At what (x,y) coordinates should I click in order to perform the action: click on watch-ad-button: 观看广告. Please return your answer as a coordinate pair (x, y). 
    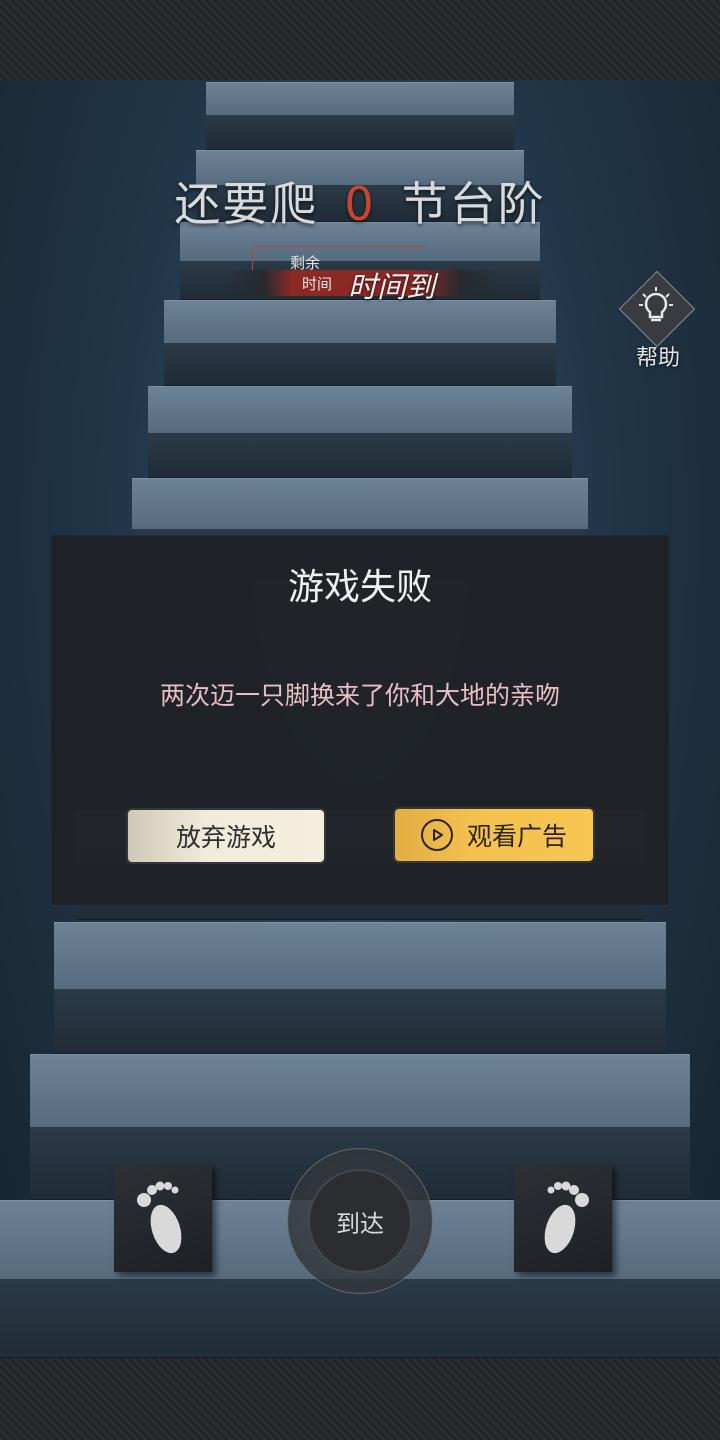
    Looking at the image, I should click on (494, 835).